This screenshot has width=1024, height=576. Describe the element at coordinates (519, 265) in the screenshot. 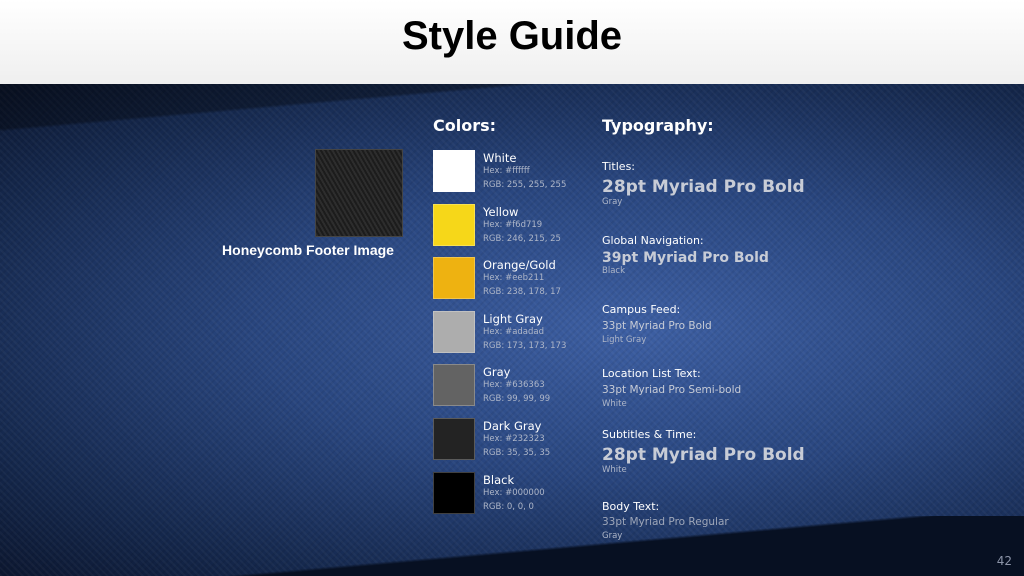

I see `color-name: Orange/Gold` at that location.